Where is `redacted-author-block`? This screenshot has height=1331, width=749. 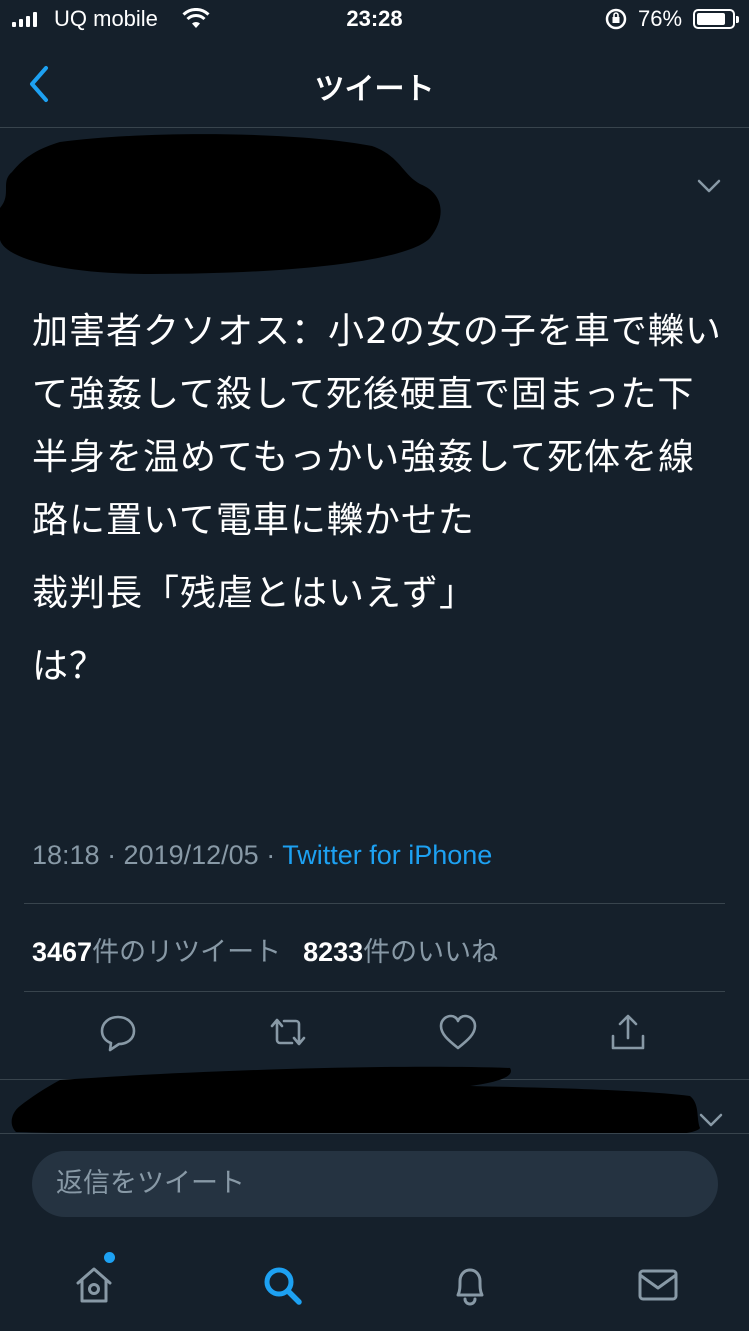 redacted-author-block is located at coordinates (220, 204).